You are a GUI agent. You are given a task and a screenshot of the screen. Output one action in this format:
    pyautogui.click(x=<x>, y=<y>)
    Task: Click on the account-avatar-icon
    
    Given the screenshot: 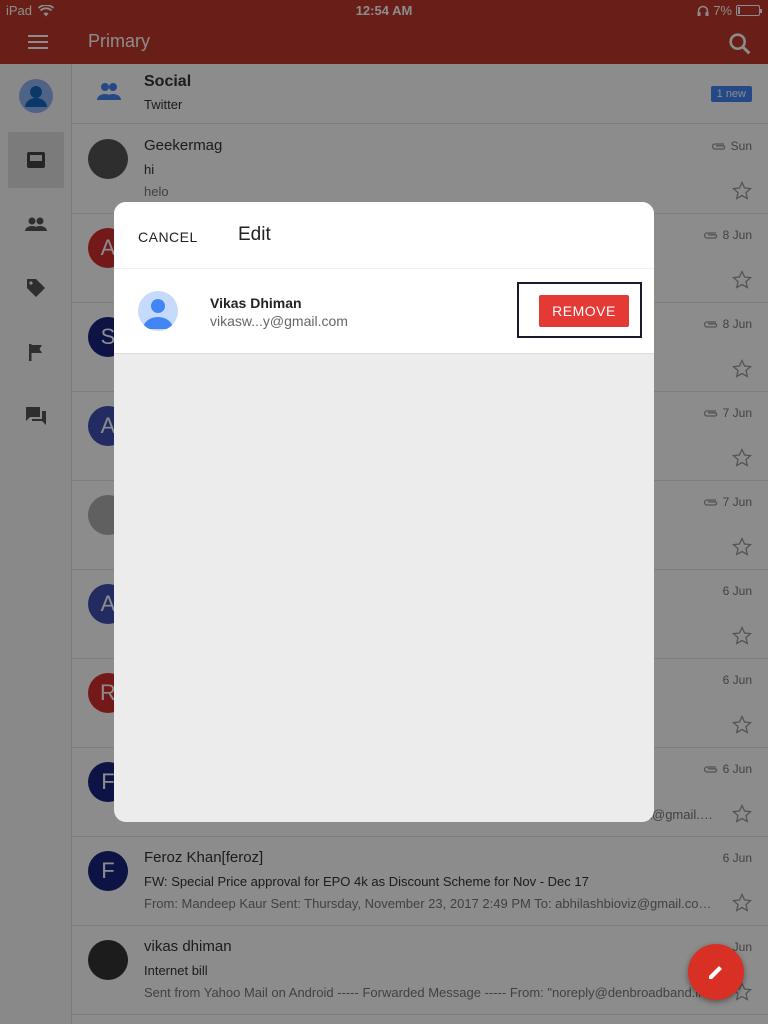 What is the action you would take?
    pyautogui.click(x=158, y=311)
    